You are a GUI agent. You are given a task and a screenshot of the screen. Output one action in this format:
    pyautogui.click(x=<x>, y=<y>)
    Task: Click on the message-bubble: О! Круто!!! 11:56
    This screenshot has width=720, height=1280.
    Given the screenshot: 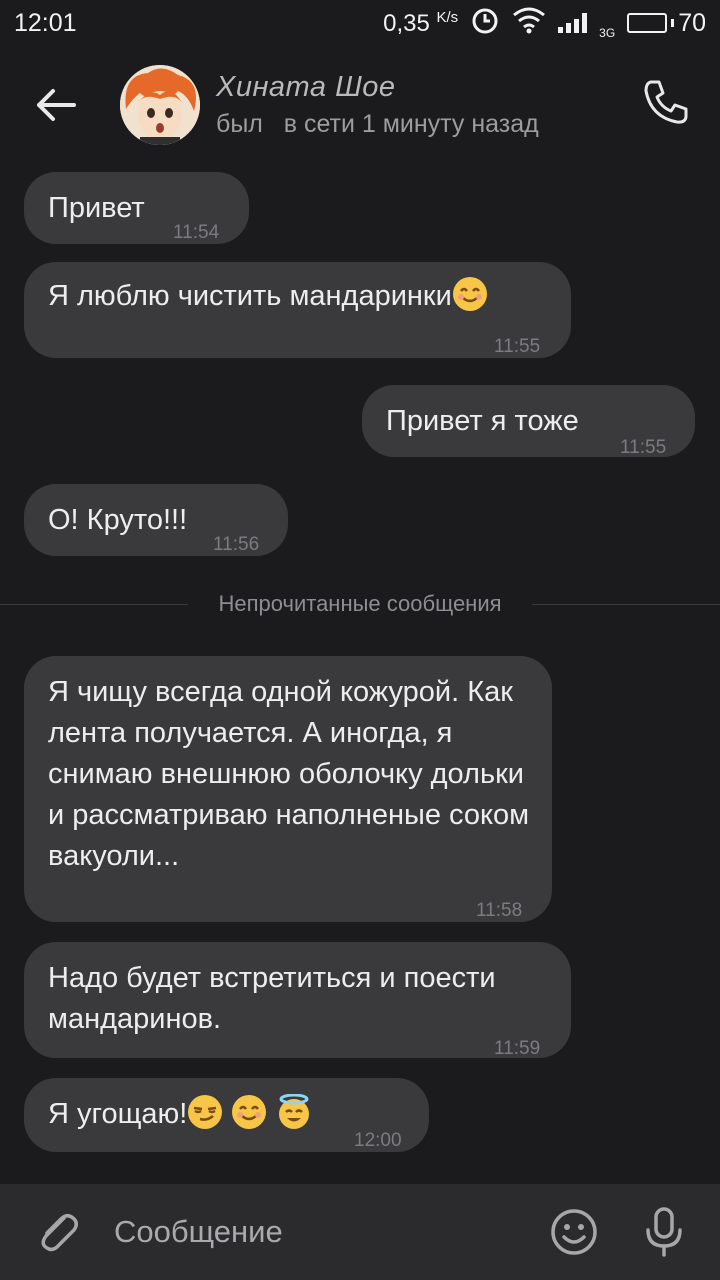 What is the action you would take?
    pyautogui.click(x=156, y=520)
    